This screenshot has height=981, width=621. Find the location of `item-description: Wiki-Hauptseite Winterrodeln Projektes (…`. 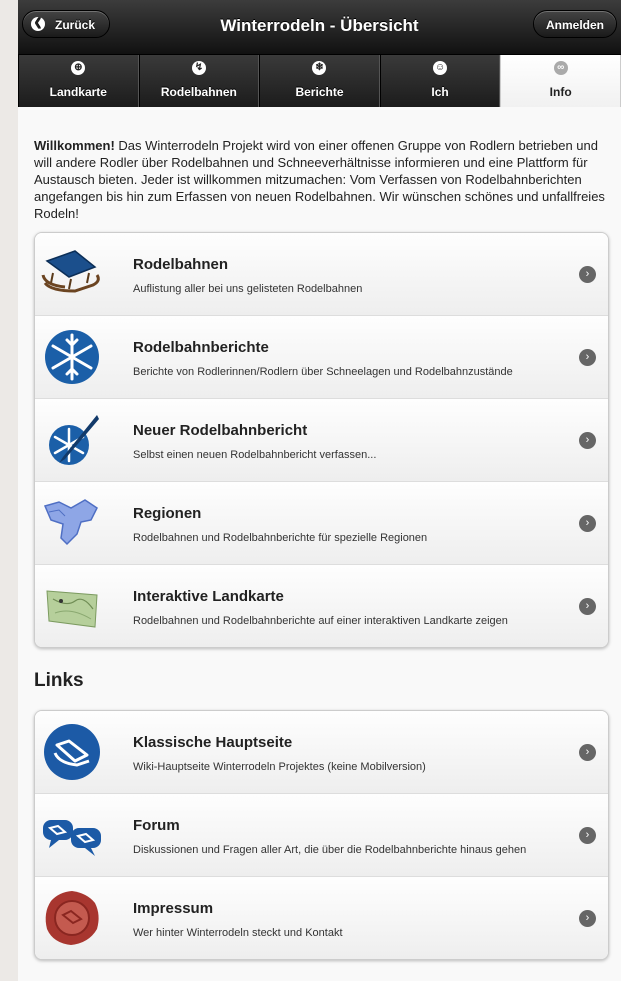

item-description: Wiki-Hauptseite Winterrodeln Projektes (… is located at coordinates (279, 767).